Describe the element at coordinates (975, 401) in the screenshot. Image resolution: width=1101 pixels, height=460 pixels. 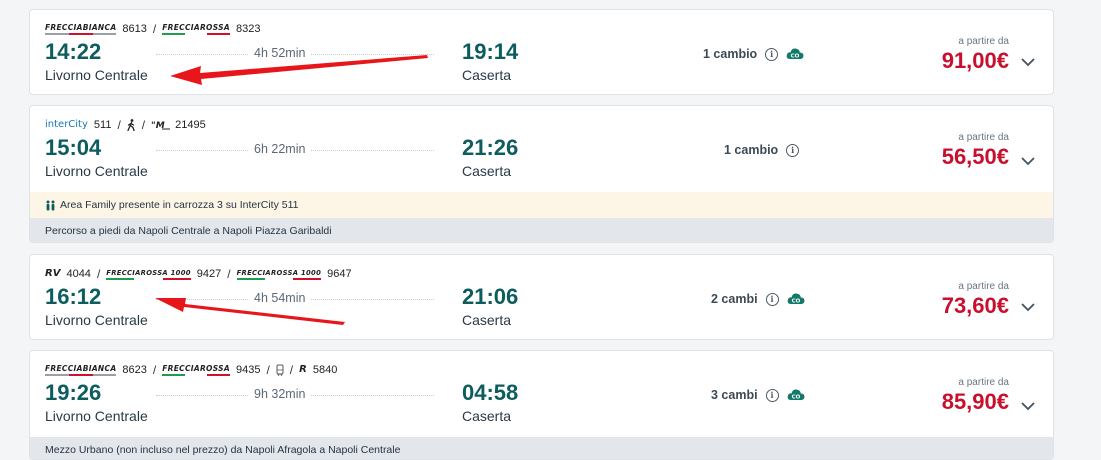
I see `price: 85,90€` at that location.